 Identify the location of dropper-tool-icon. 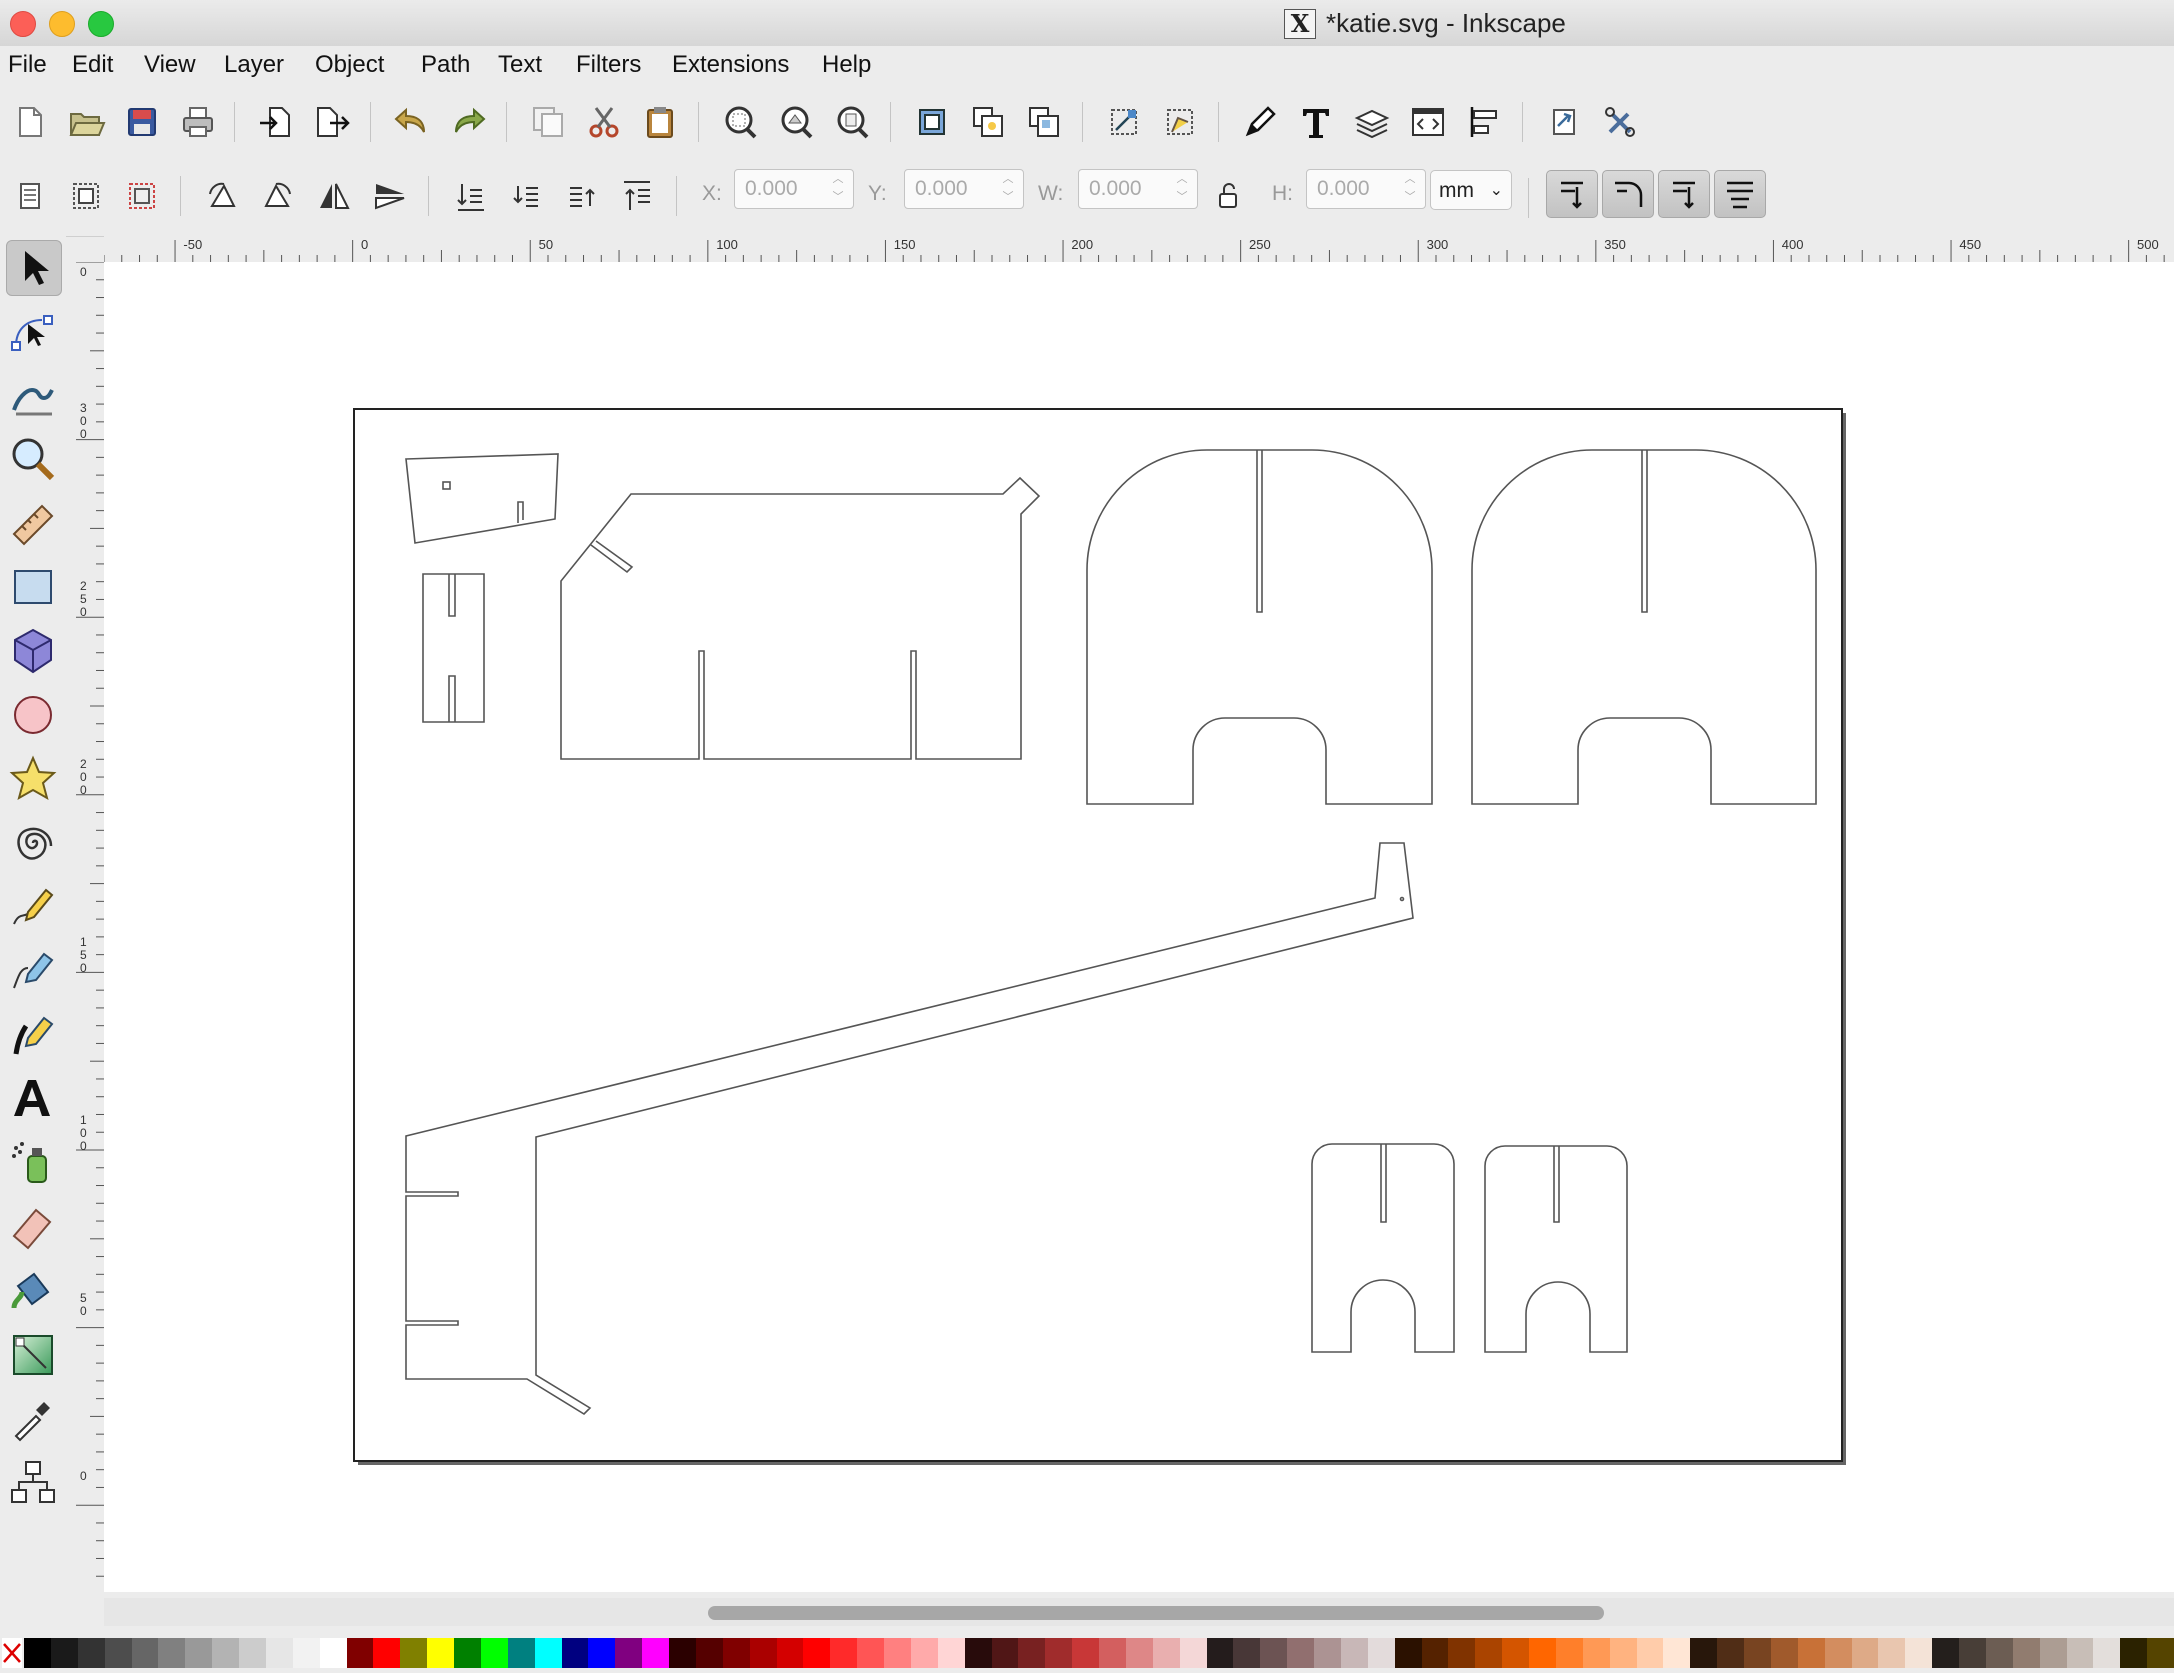
(33, 1419).